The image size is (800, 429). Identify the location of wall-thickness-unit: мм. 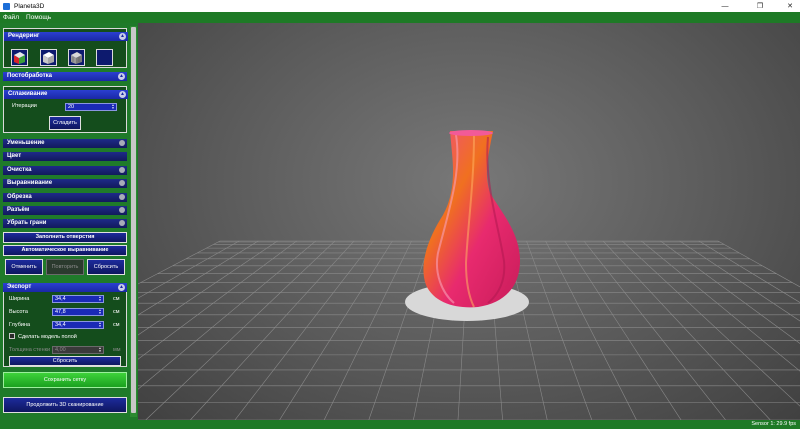
(117, 350).